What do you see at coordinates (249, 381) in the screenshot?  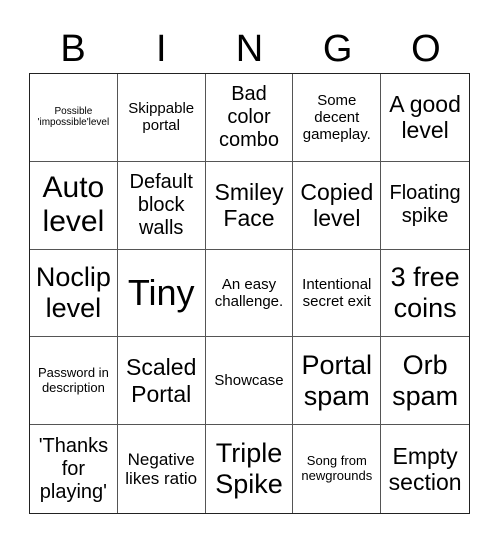 I see `bingo-cell: Showcase` at bounding box center [249, 381].